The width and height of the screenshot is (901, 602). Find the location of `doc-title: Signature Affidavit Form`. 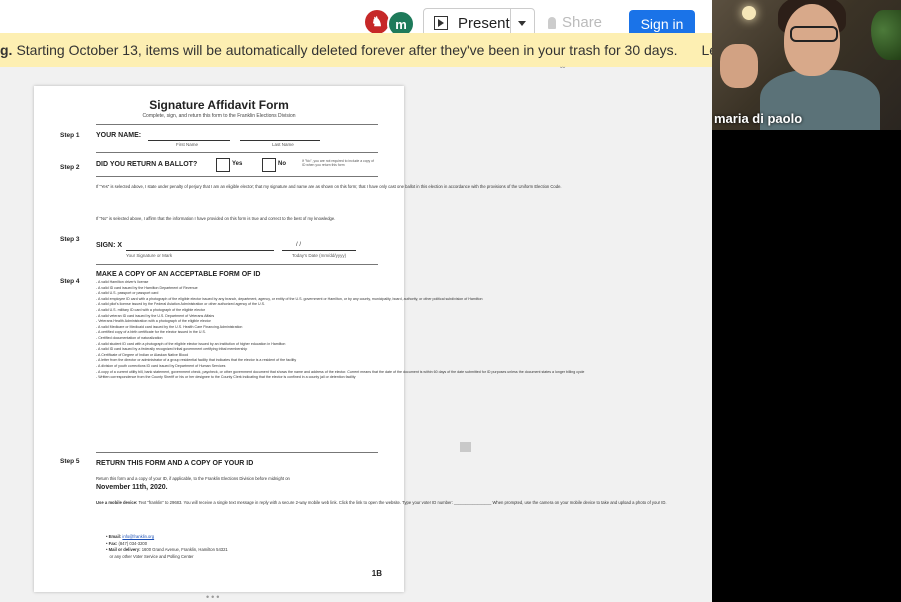

doc-title: Signature Affidavit Form is located at coordinates (219, 105).